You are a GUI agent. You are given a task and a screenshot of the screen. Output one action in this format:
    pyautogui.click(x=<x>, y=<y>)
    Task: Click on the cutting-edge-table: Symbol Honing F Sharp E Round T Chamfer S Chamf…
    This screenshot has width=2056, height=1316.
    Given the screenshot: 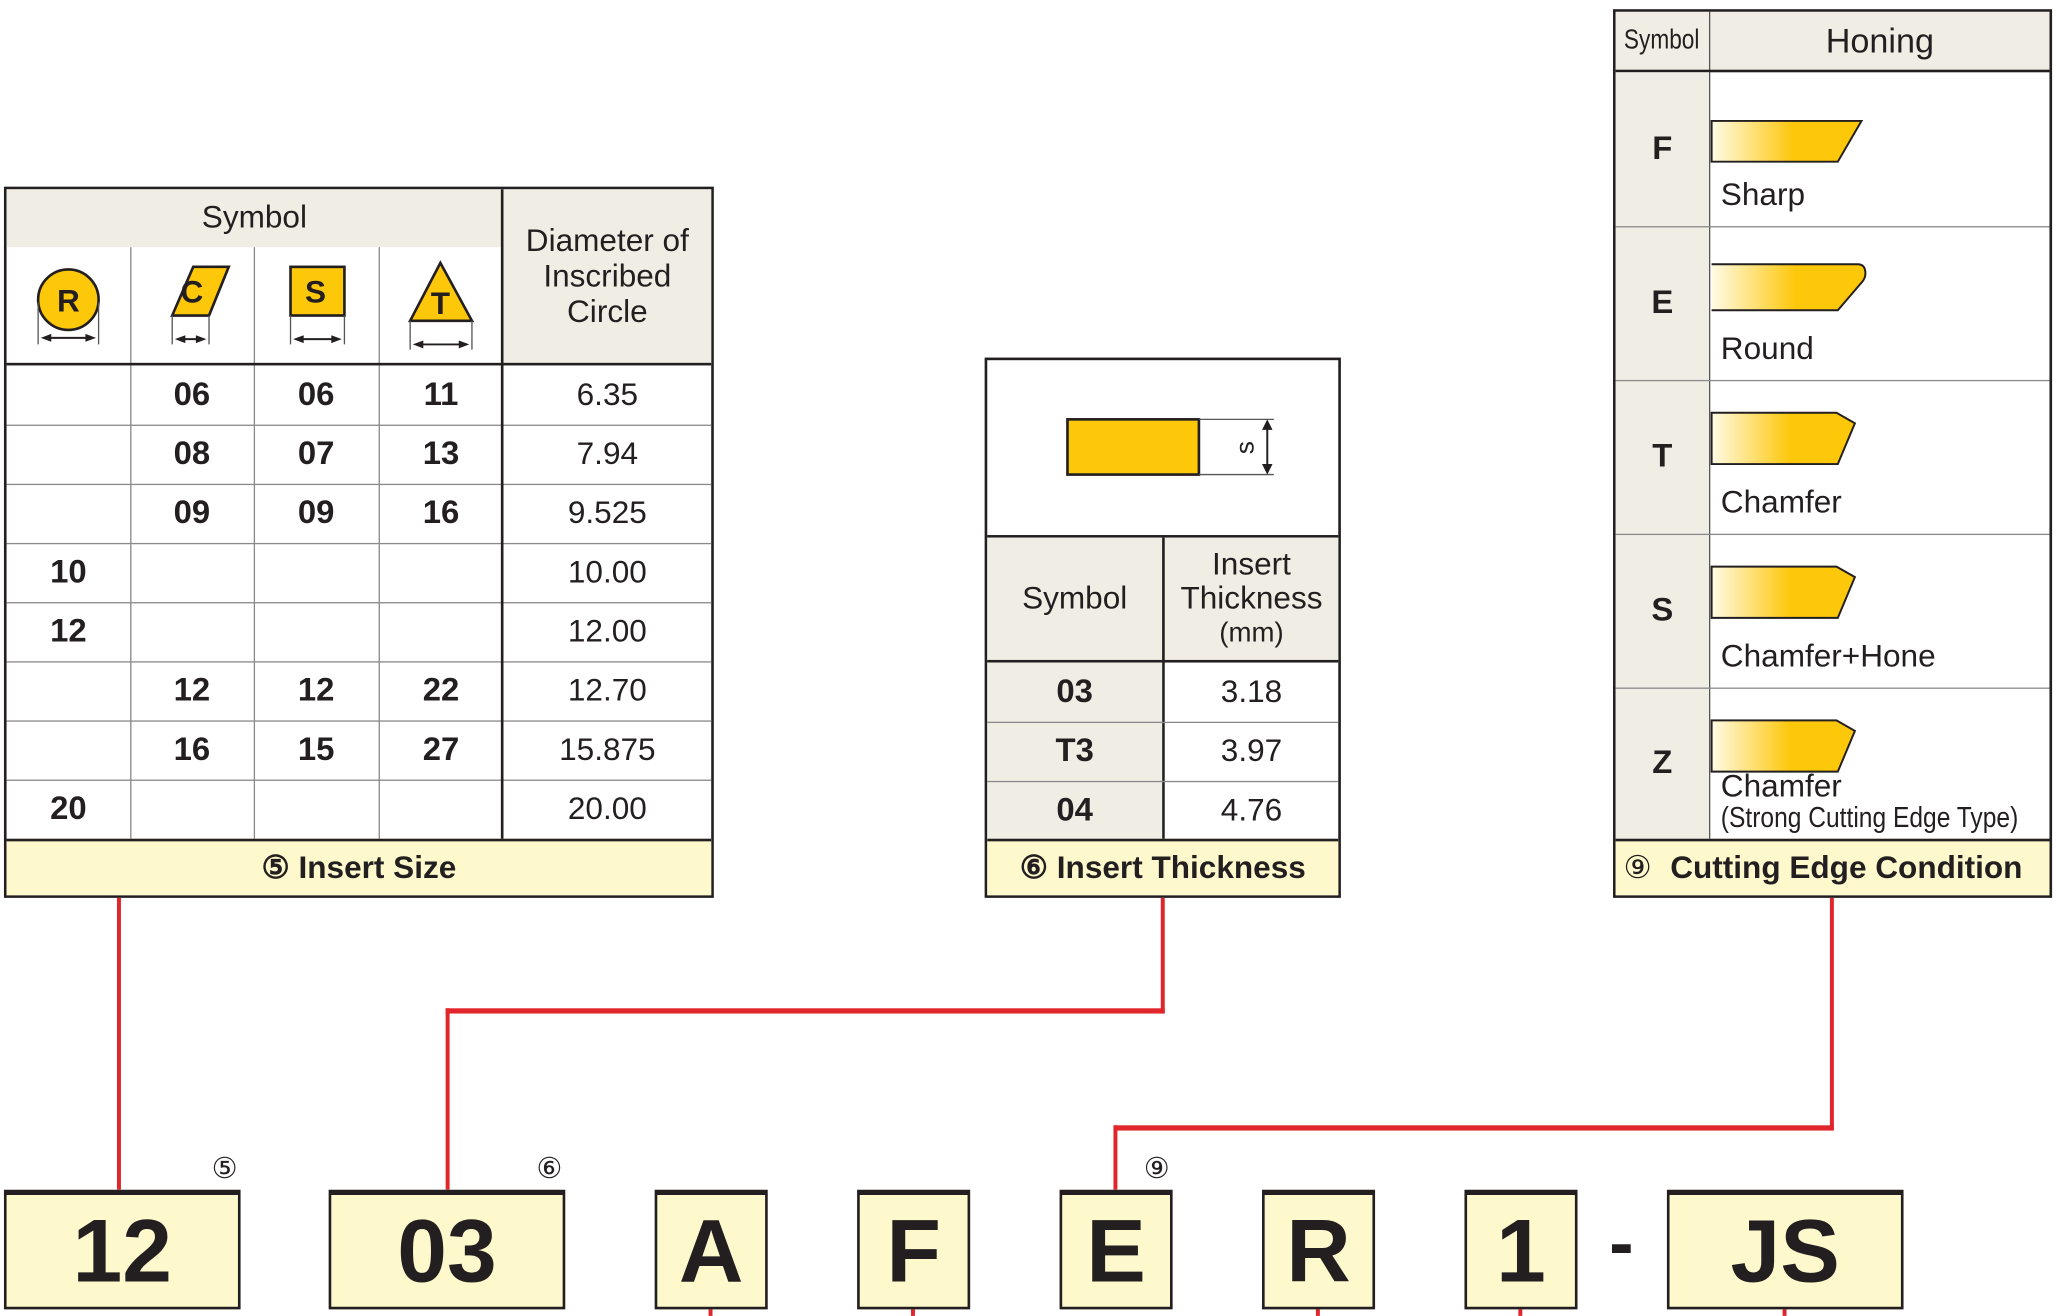 What is the action you would take?
    pyautogui.click(x=1833, y=453)
    